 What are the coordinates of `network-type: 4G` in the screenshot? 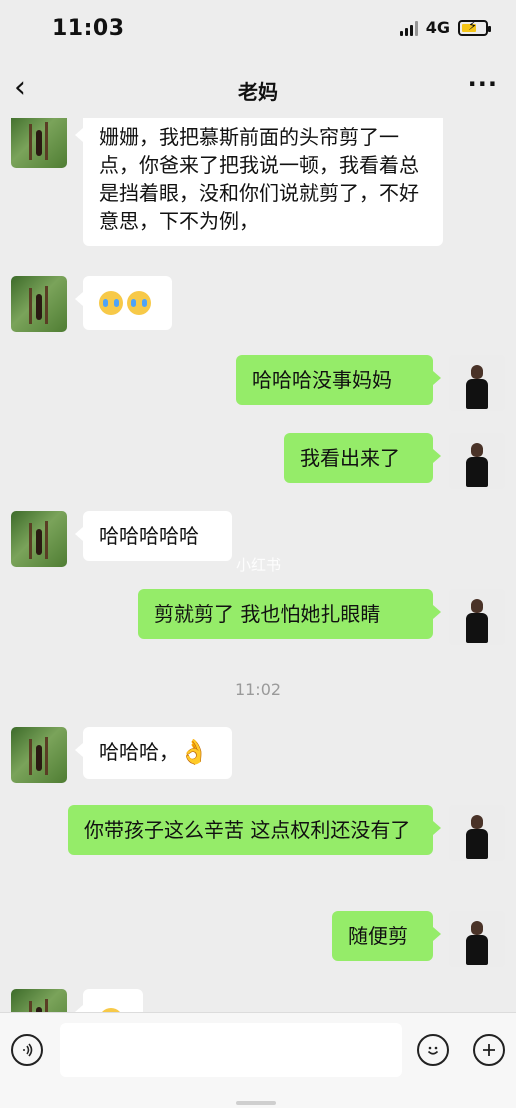 It's located at (437, 27).